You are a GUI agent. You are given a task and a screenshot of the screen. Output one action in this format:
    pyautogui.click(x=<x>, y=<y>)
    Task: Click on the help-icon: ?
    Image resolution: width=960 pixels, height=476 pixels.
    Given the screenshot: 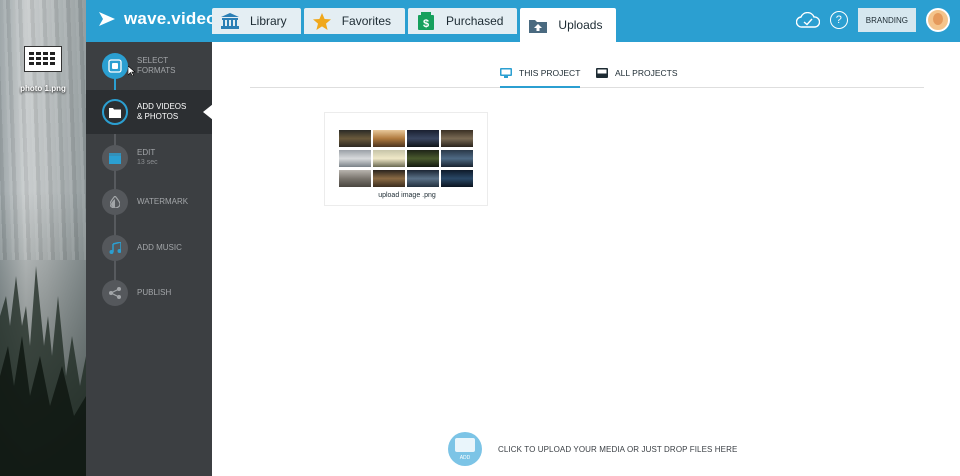 What is the action you would take?
    pyautogui.click(x=838, y=20)
    